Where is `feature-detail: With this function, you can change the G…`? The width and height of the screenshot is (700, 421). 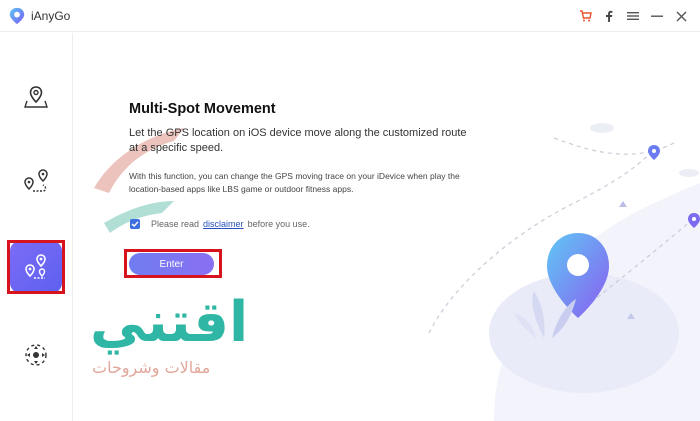 feature-detail: With this function, you can change the G… is located at coordinates (294, 182).